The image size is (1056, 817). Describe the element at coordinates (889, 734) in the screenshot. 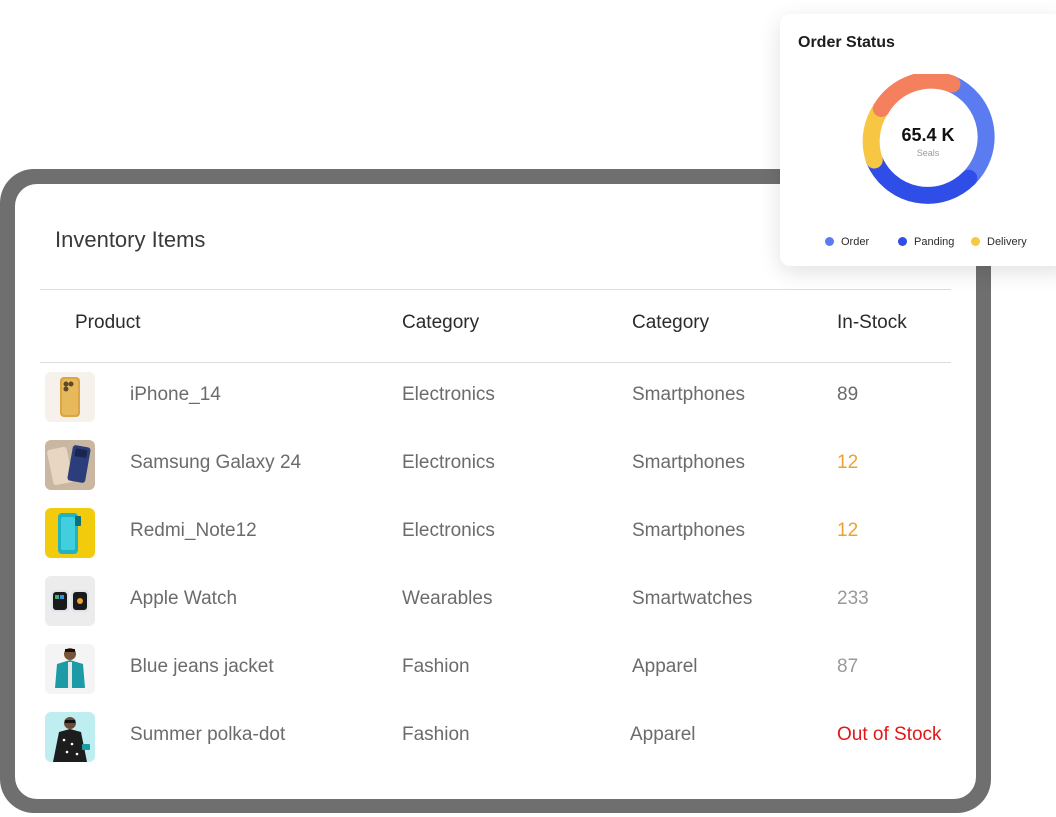

I see `stock-value: Out of Stock` at that location.